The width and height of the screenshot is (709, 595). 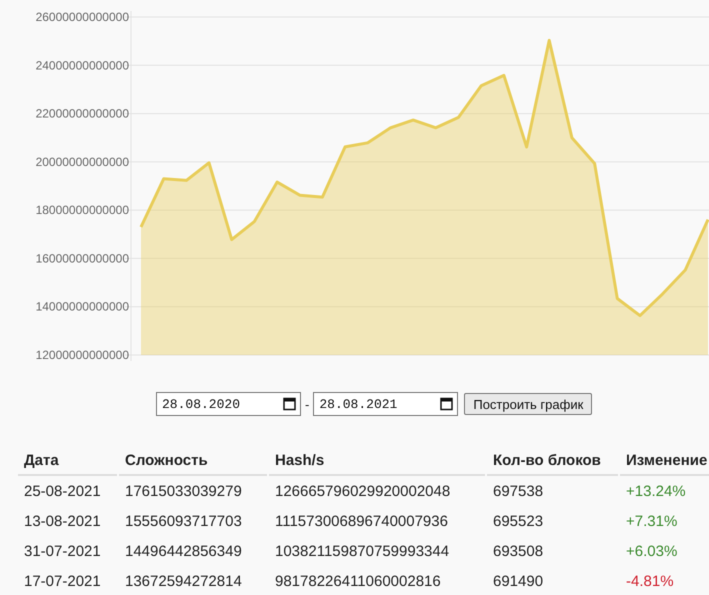 What do you see at coordinates (528, 404) in the screenshot?
I see `build-chart-button: Построить график` at bounding box center [528, 404].